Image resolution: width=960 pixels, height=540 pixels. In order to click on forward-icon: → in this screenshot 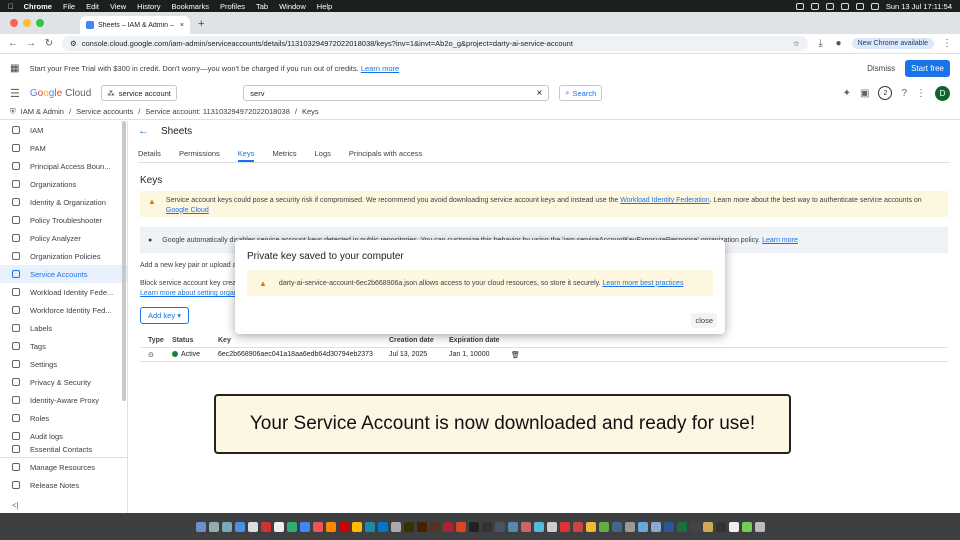, I will do `click(31, 43)`.